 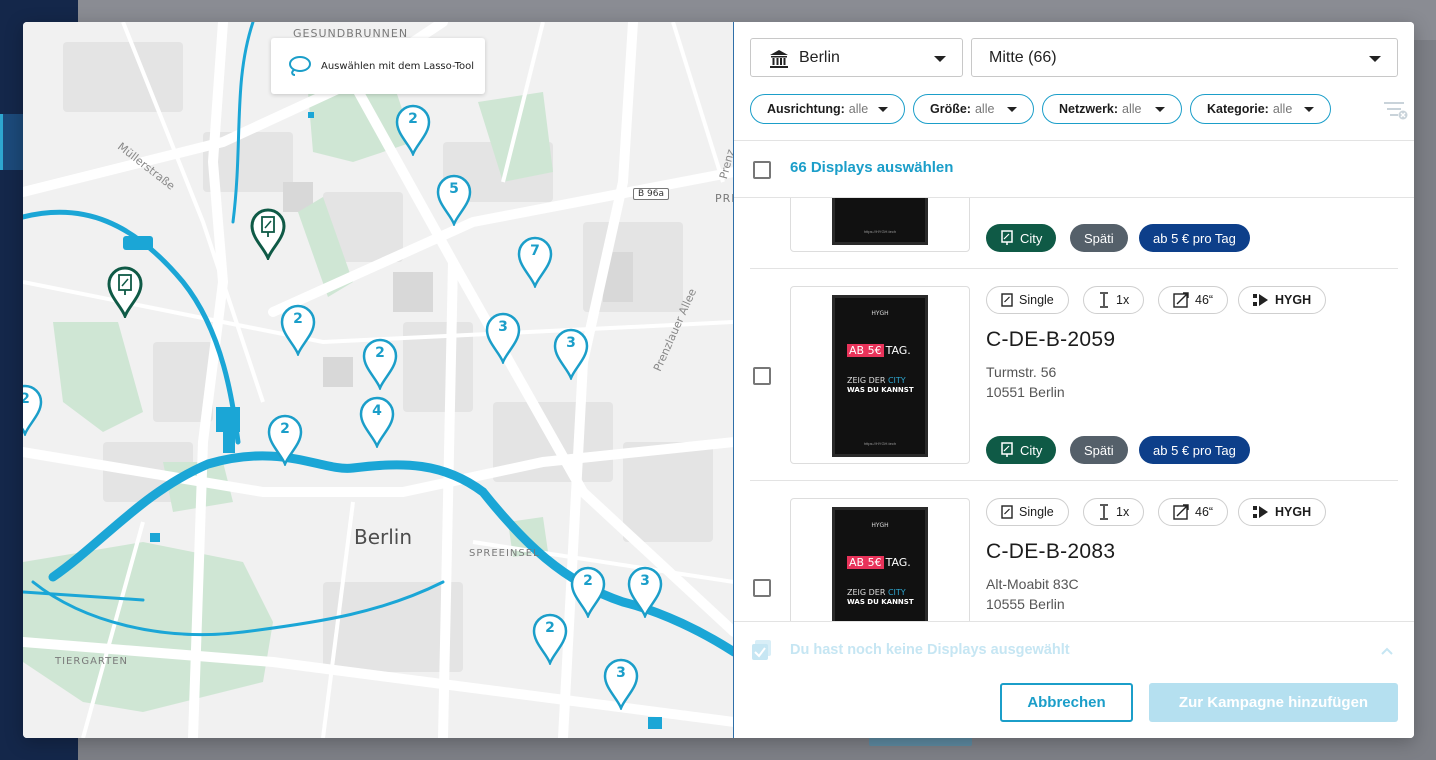 I want to click on display-code: C-DE-B-2059, so click(x=1051, y=339).